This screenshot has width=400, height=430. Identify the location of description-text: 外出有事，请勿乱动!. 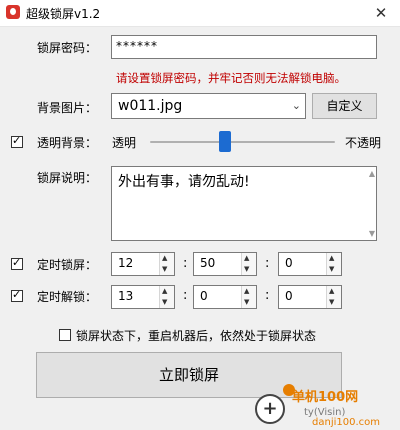
(184, 182).